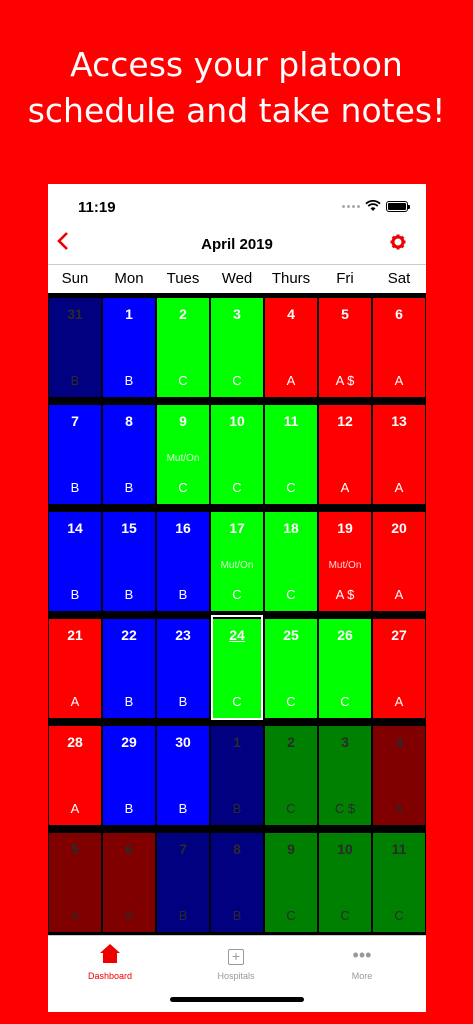  What do you see at coordinates (345, 278) in the screenshot?
I see `weekday-fri: Fri` at bounding box center [345, 278].